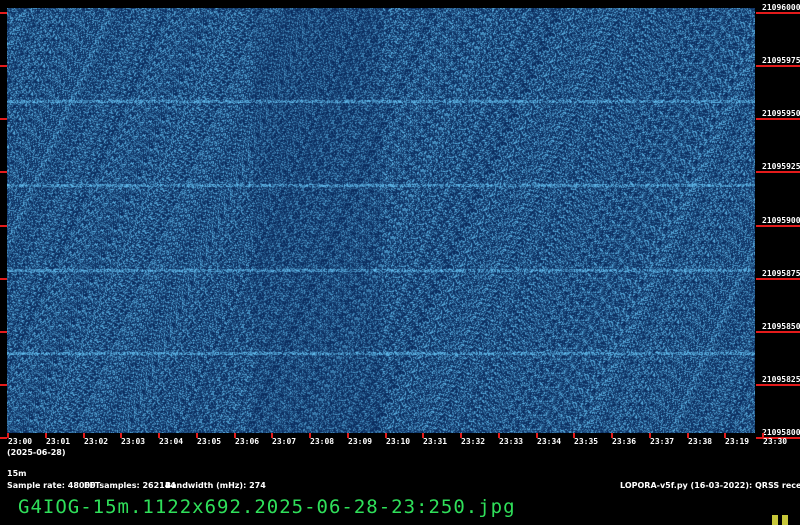  What do you see at coordinates (130, 485) in the screenshot?
I see `fft-samples-label: FFTsamples: 262144` at bounding box center [130, 485].